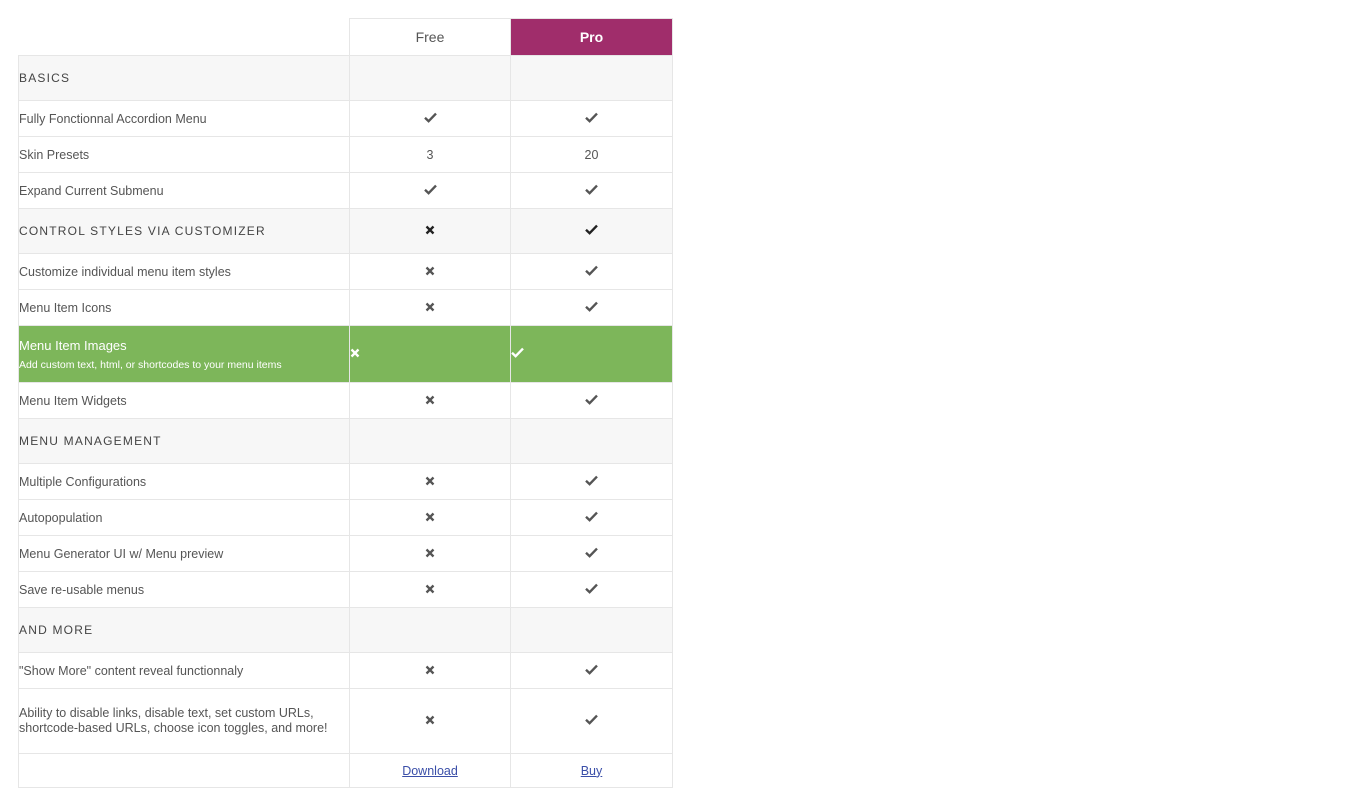  I want to click on feature-row: Expand Current Submenu, so click(345, 190).